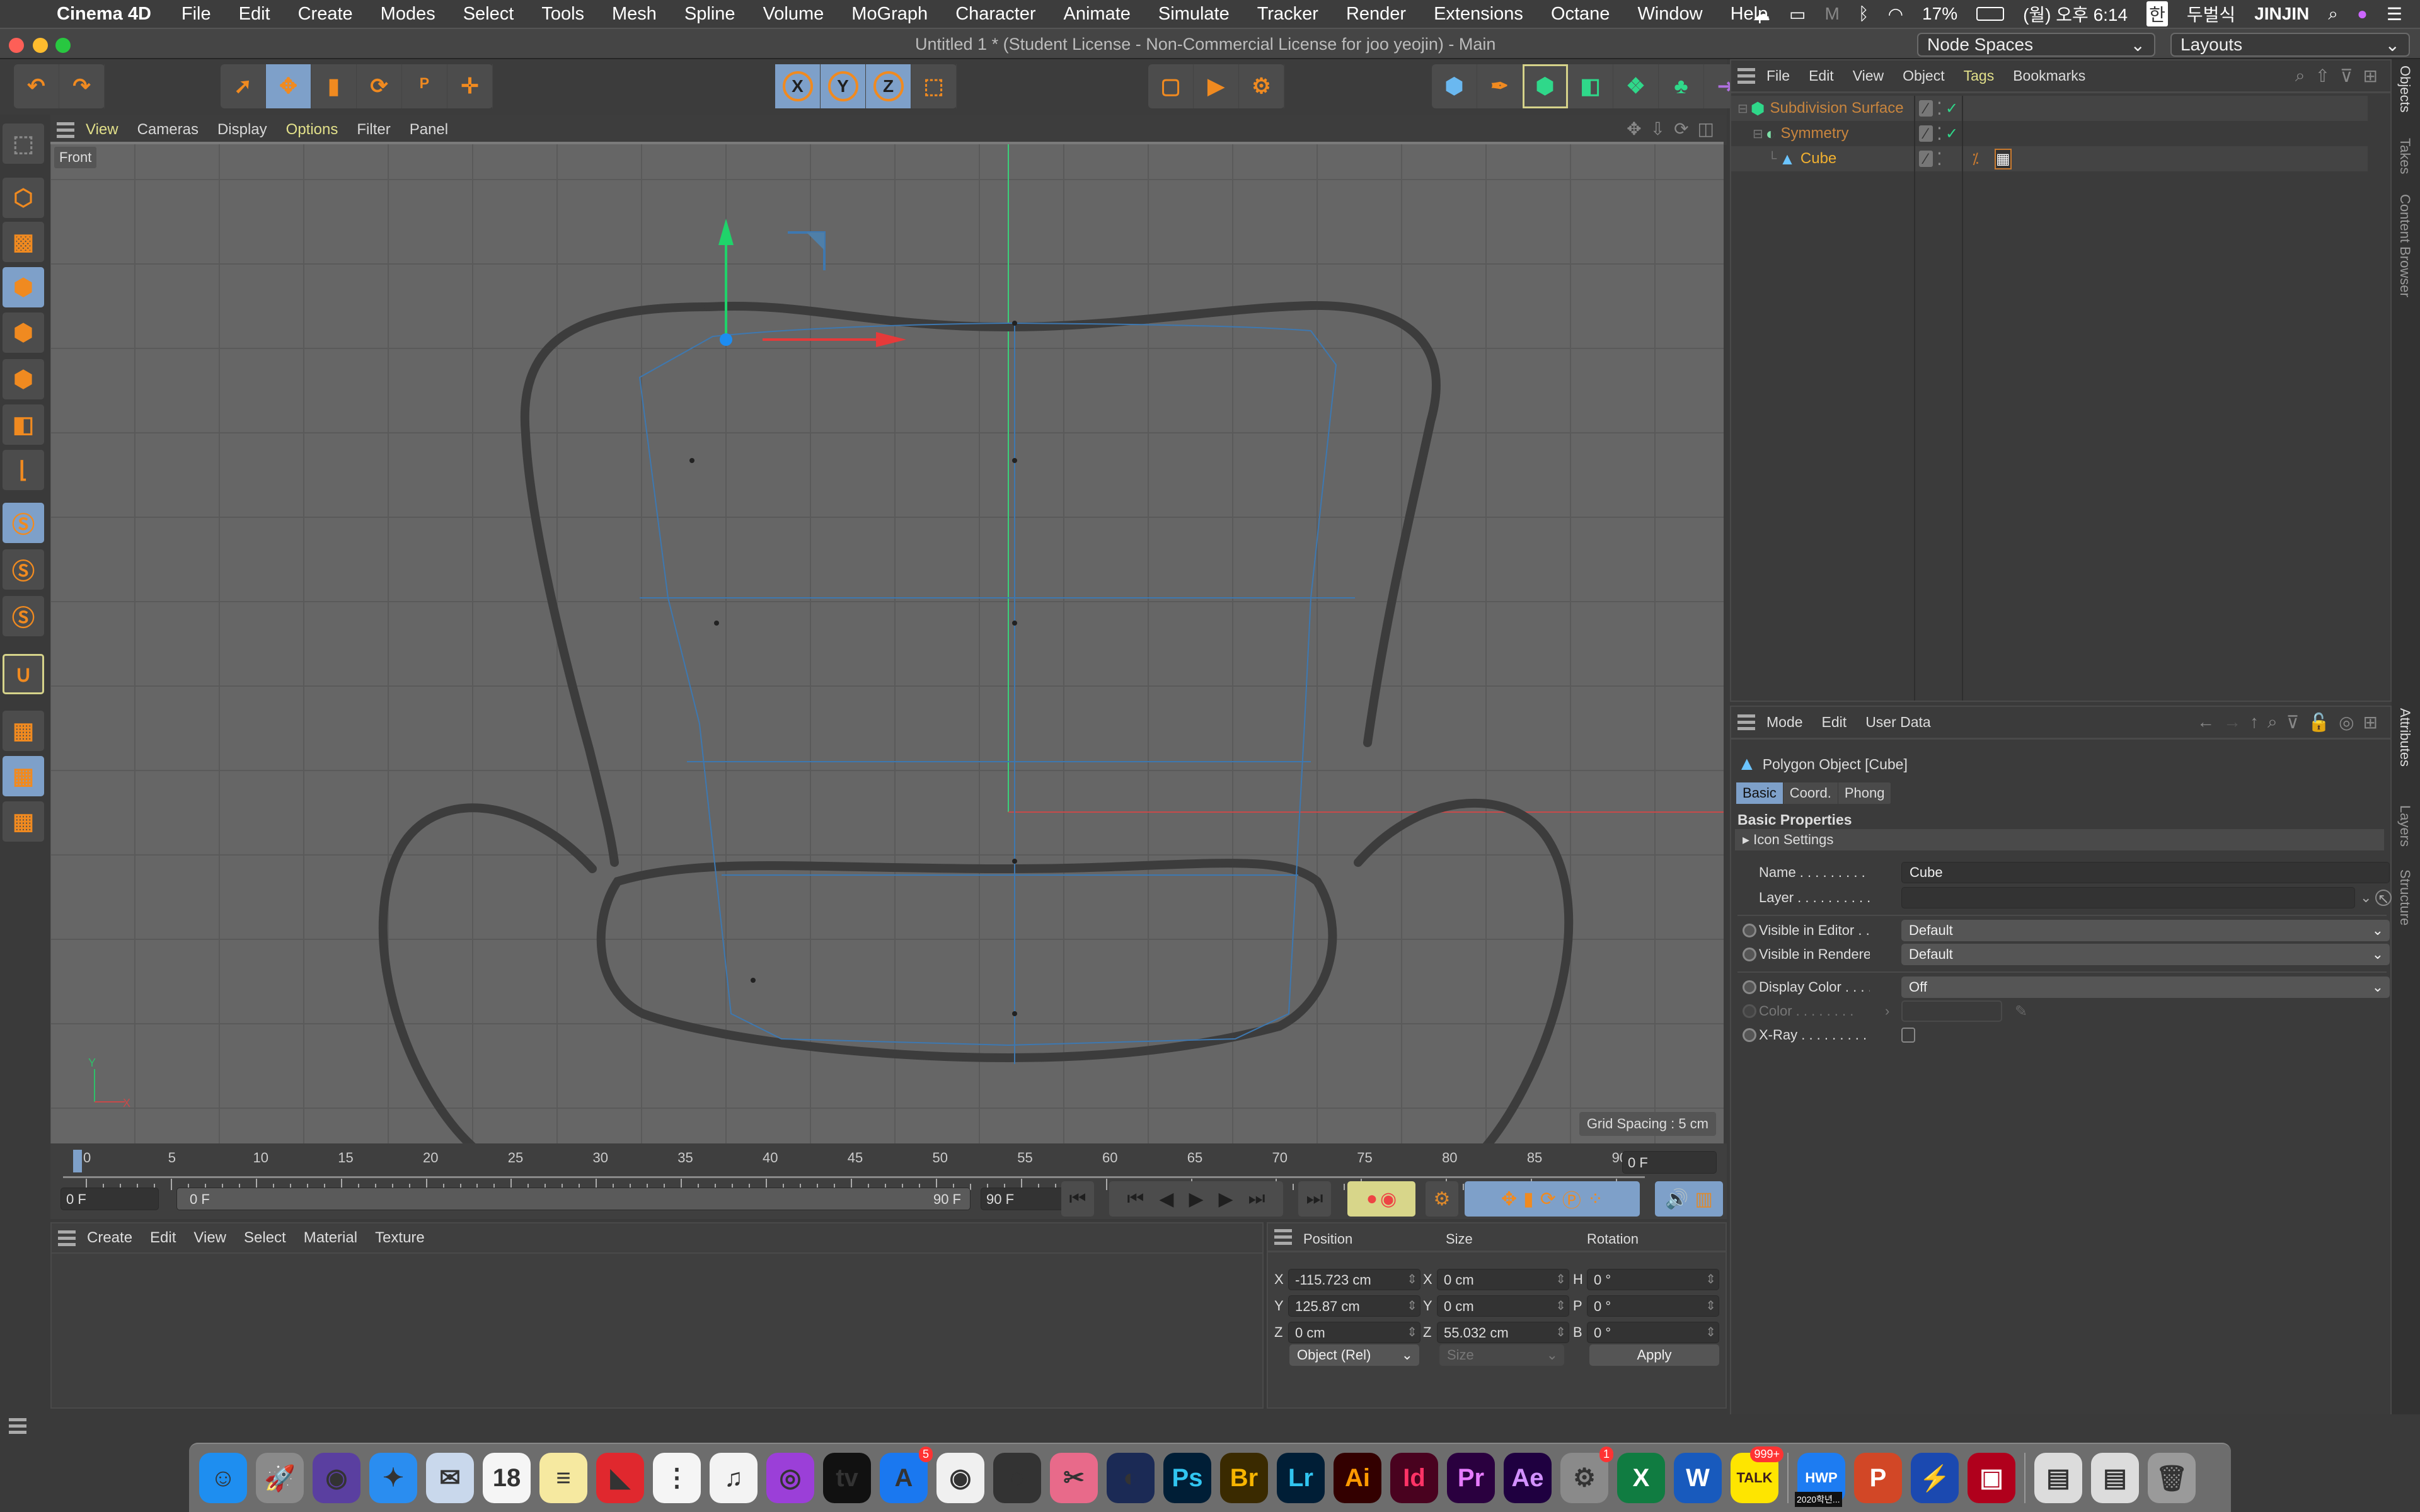 The image size is (2420, 1512). Describe the element at coordinates (67, 1238) in the screenshot. I see `material-menu-hamburger-icon` at that location.